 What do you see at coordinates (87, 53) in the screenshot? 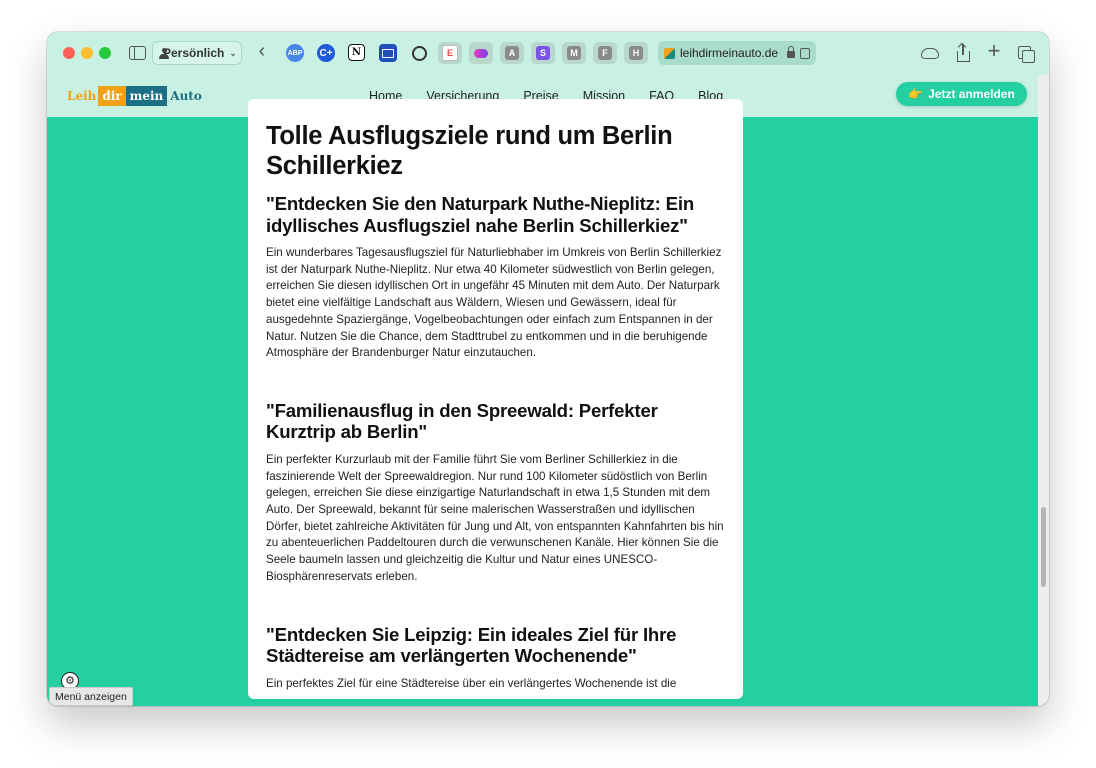
I see `minimize-window-button` at bounding box center [87, 53].